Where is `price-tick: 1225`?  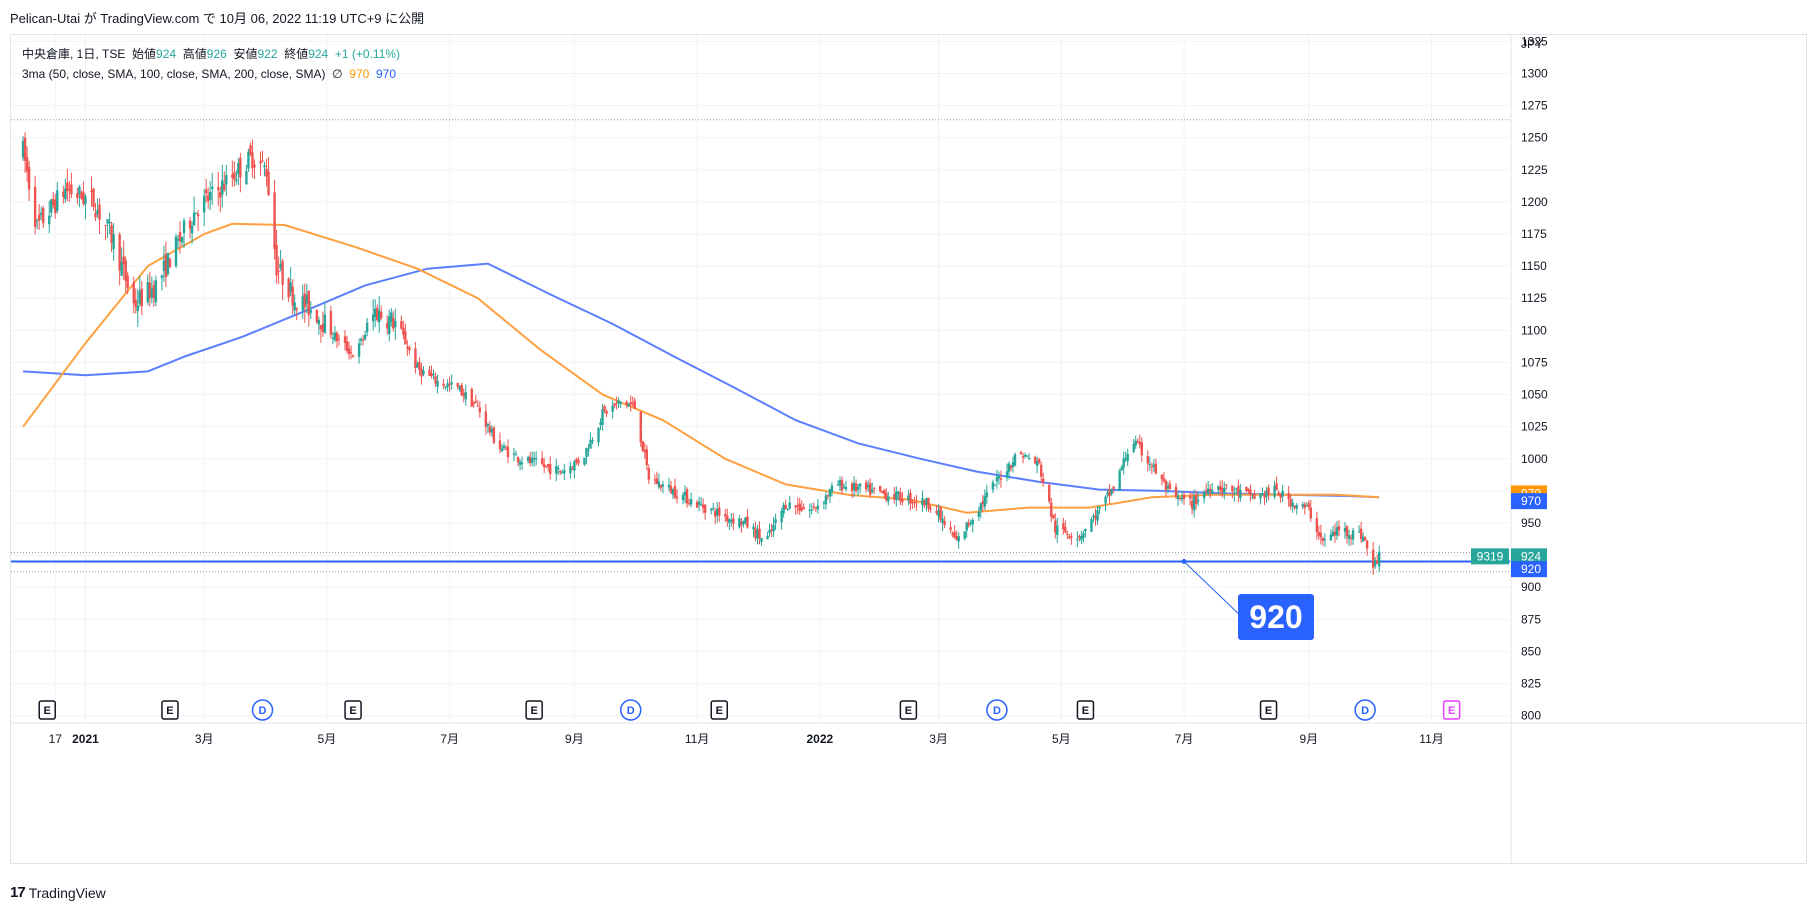 price-tick: 1225 is located at coordinates (1534, 170).